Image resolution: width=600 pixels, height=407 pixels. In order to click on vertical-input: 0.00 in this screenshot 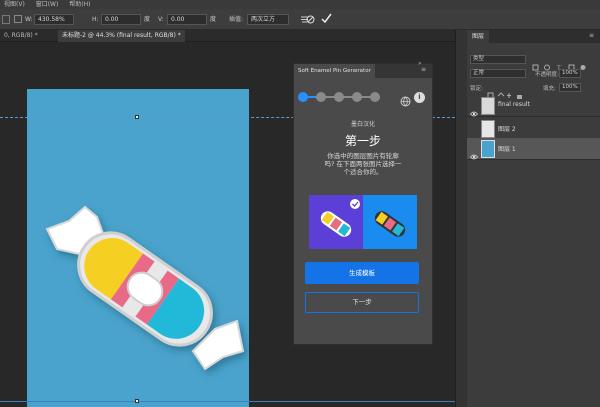, I will do `click(187, 19)`.